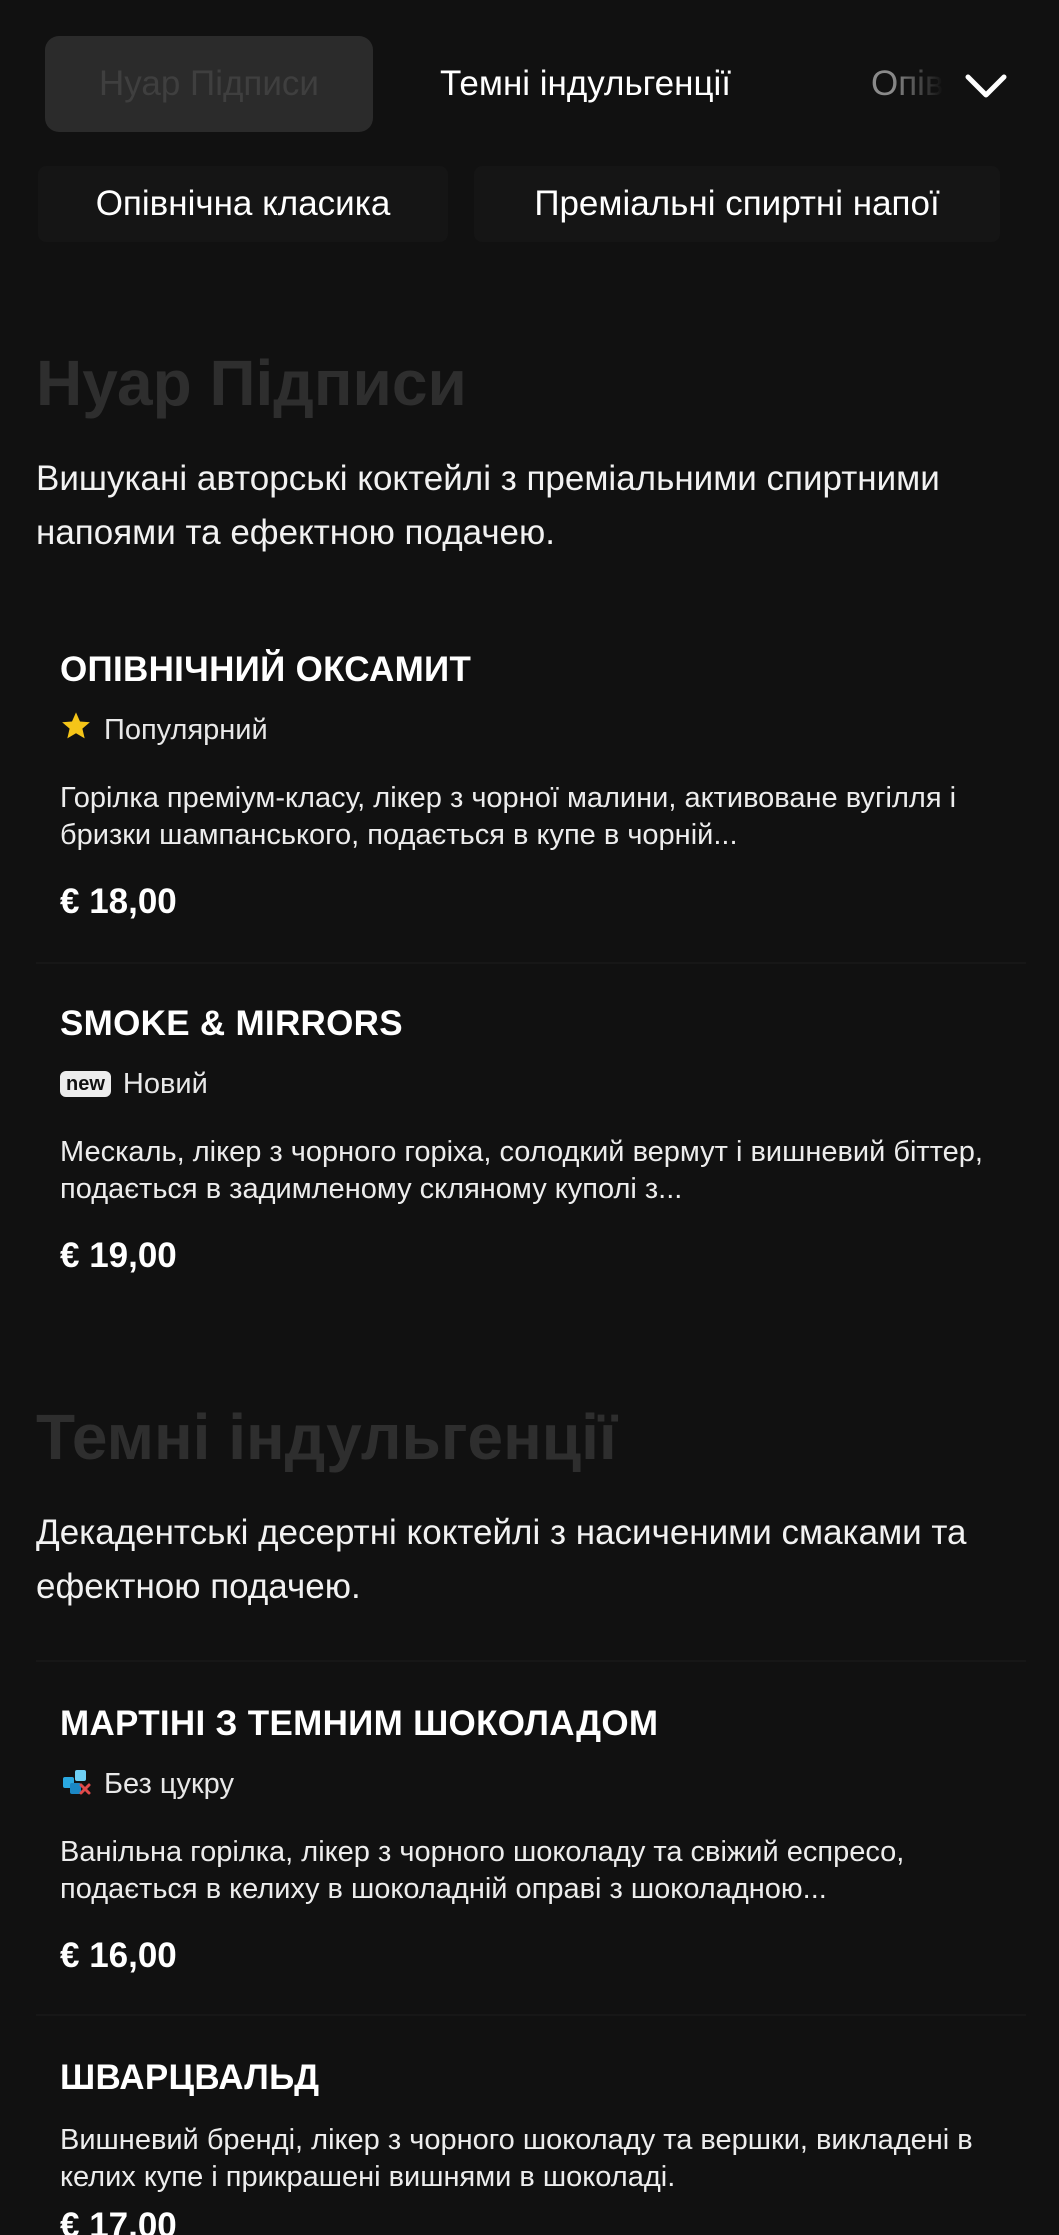  I want to click on item-name: ШВАРЦВАЛЬД, so click(190, 2077).